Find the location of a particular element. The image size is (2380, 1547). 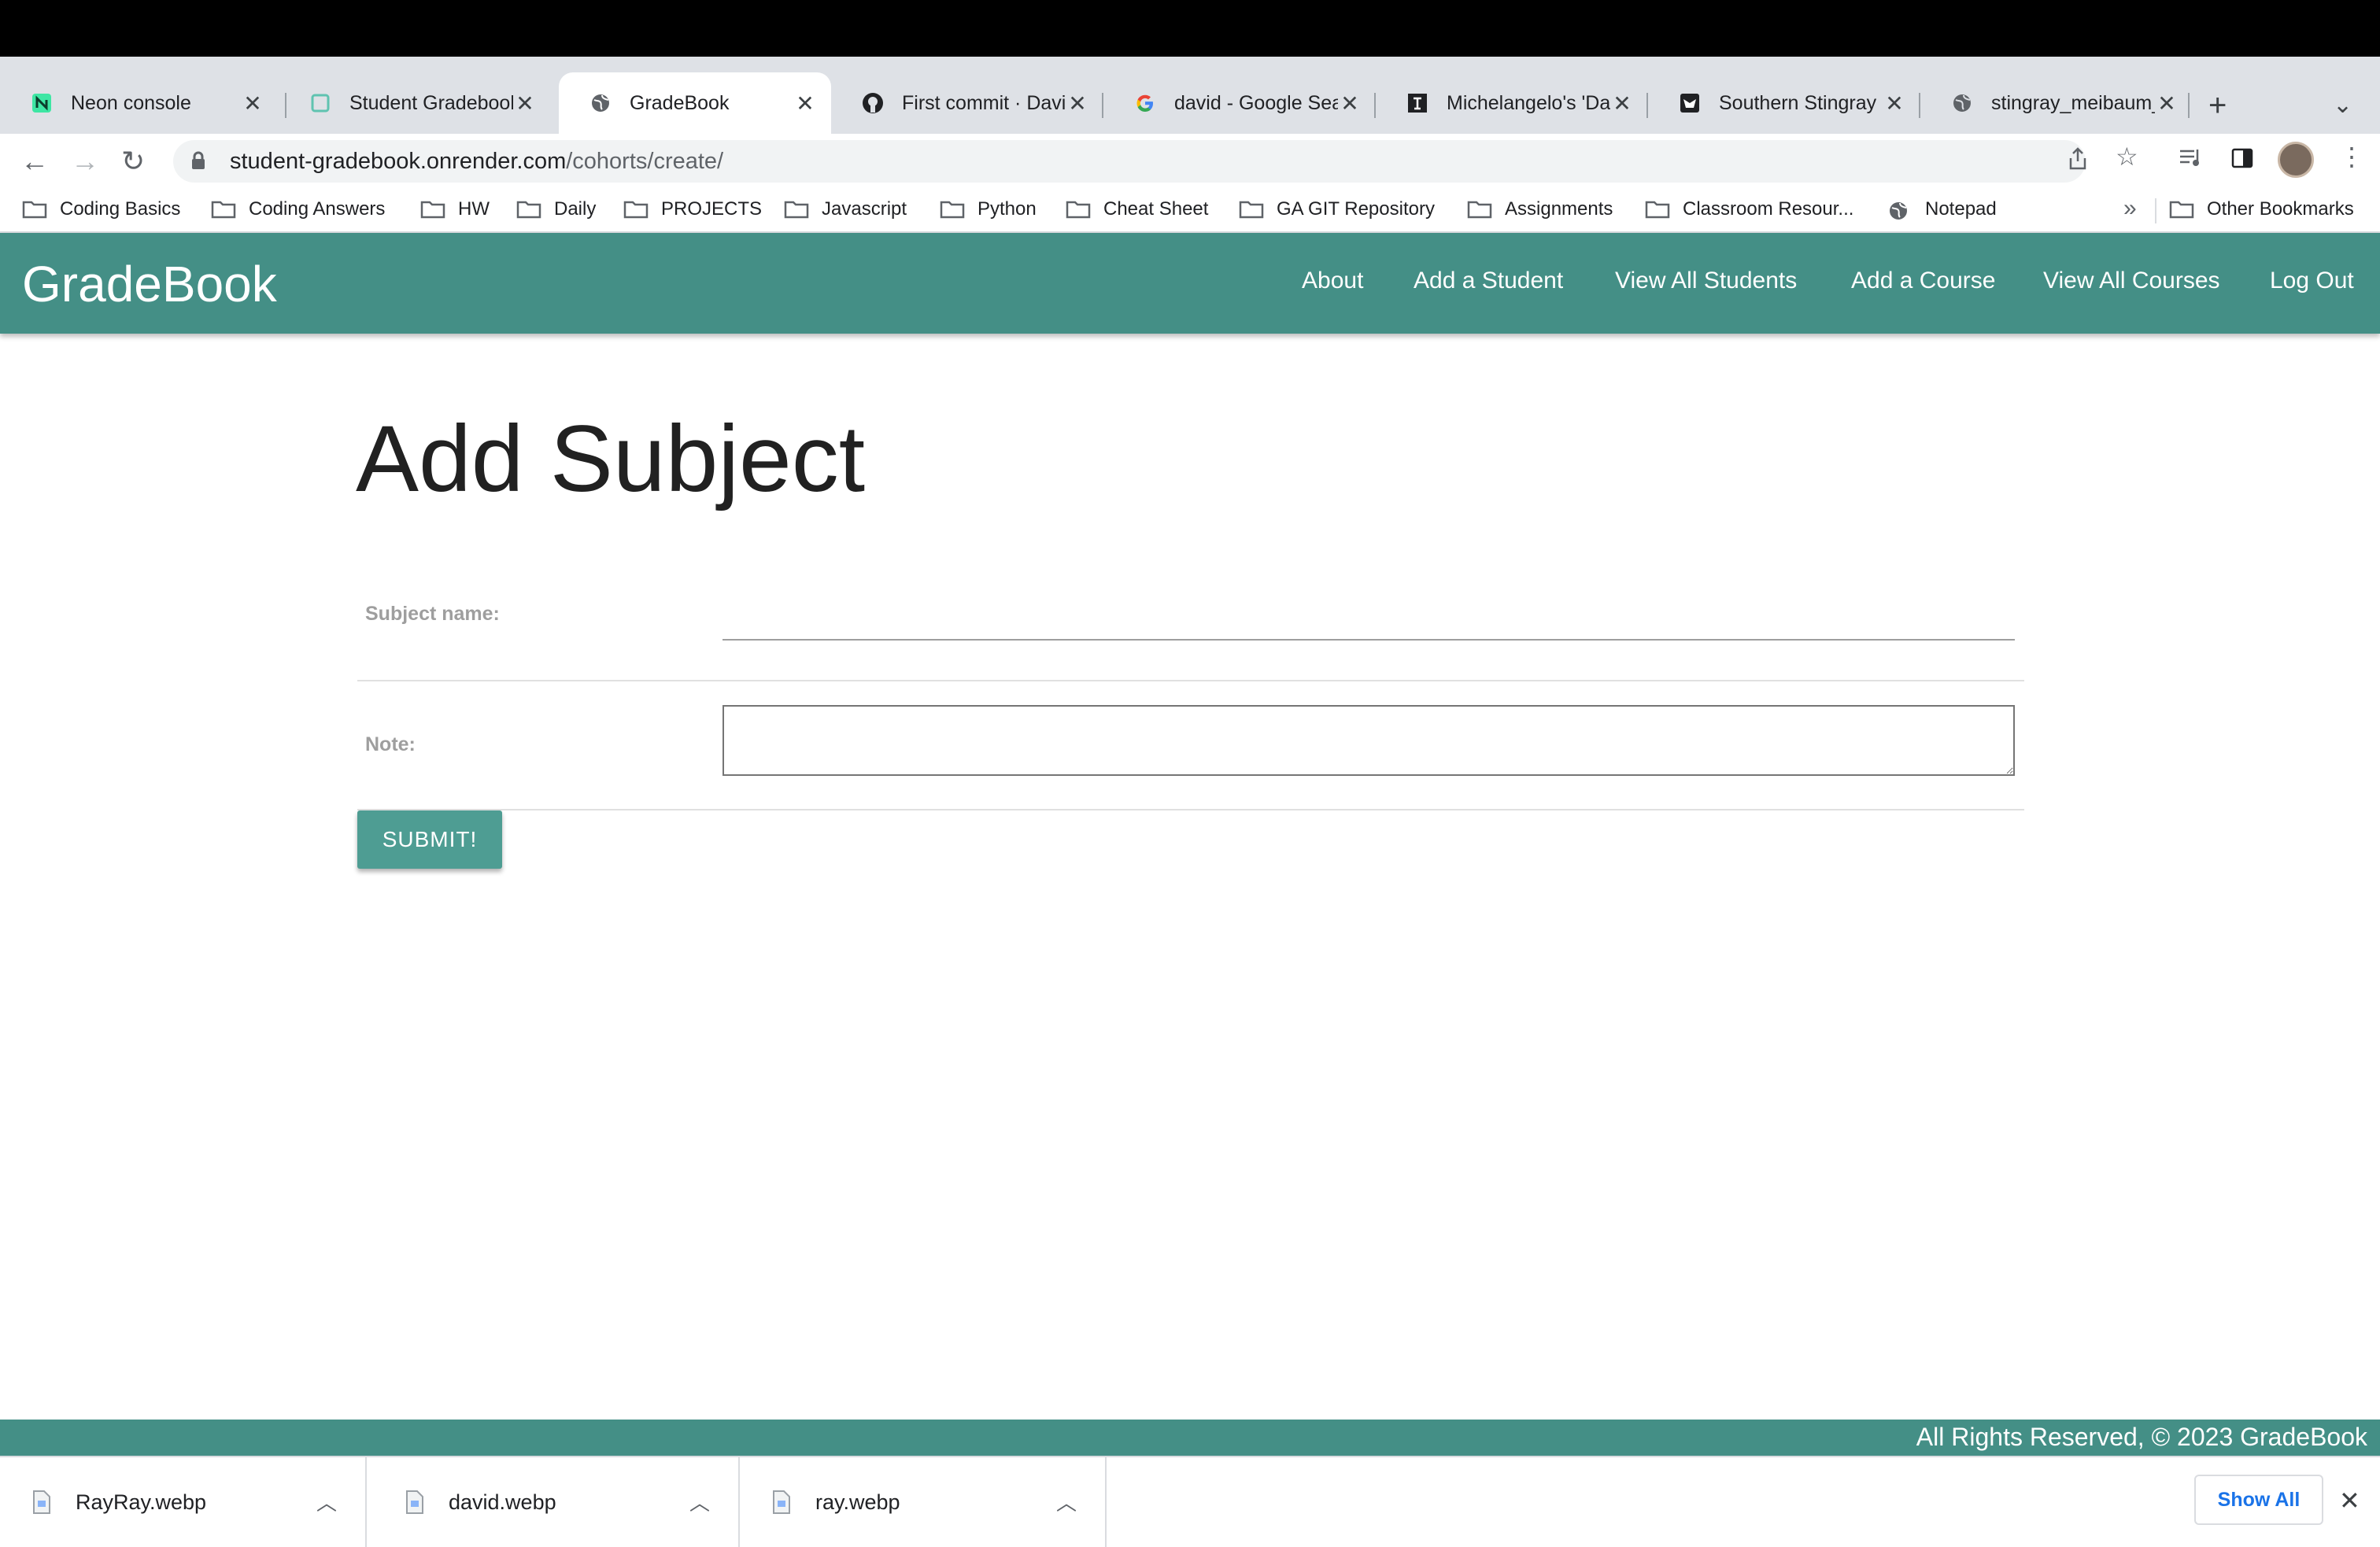

tab-label: stingray_meibaum_ is located at coordinates (2073, 102).